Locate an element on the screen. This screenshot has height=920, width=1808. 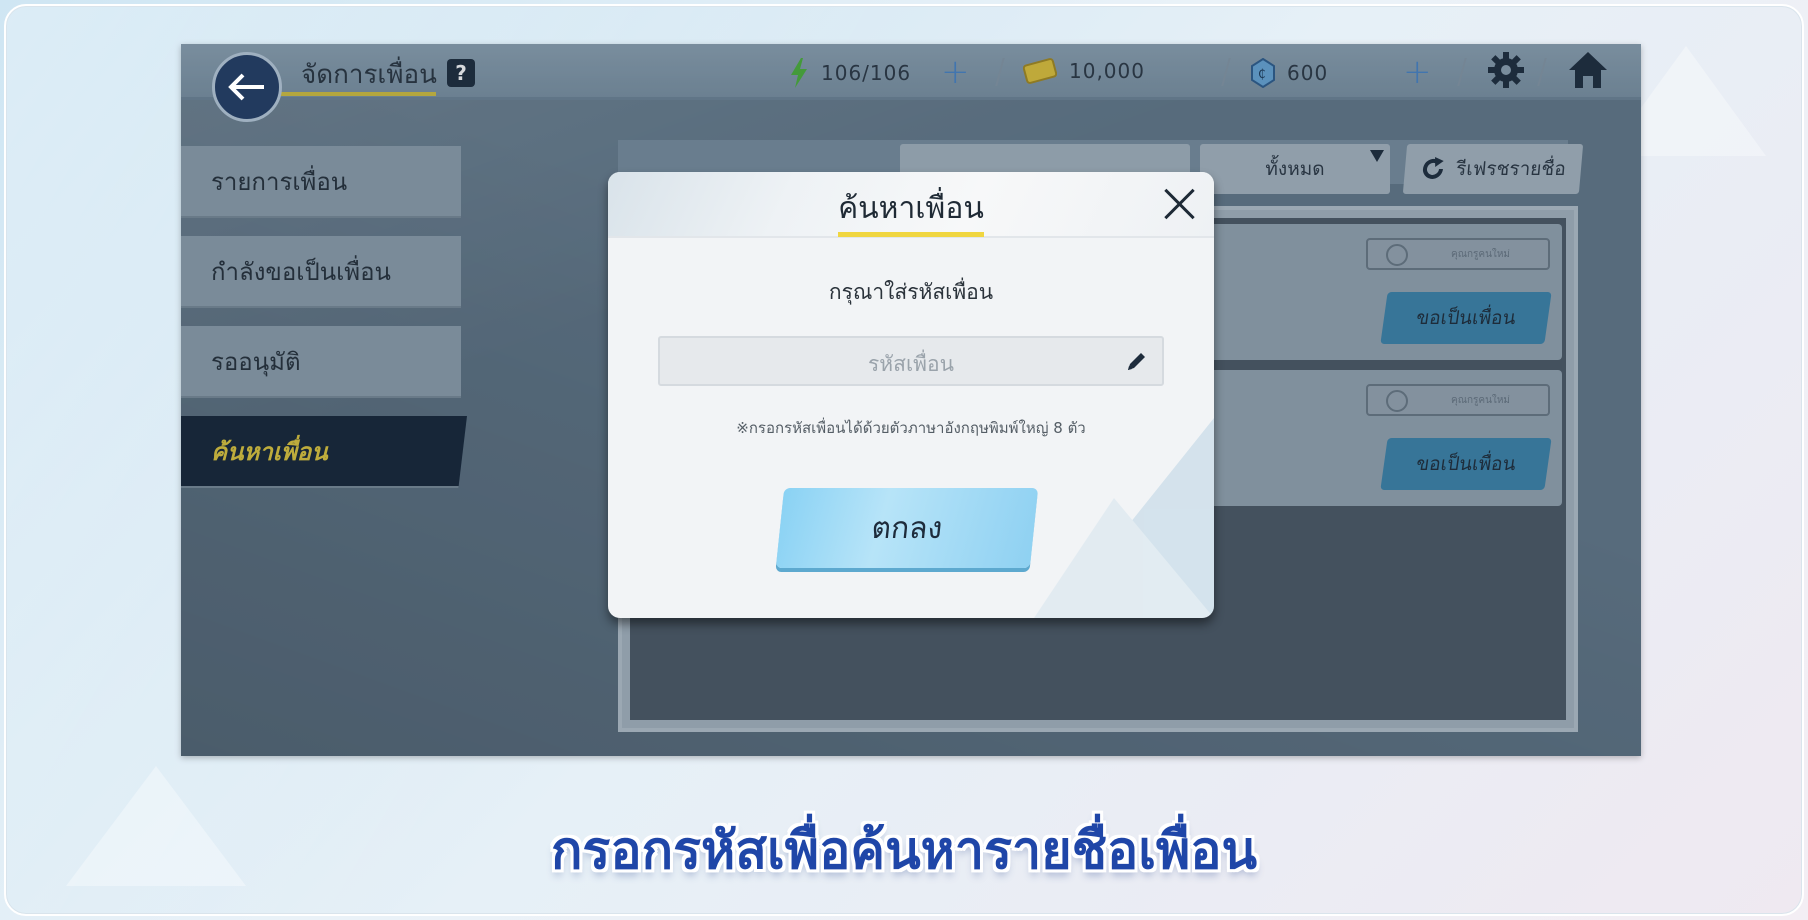
ok-button: ตกลง is located at coordinates (907, 528).